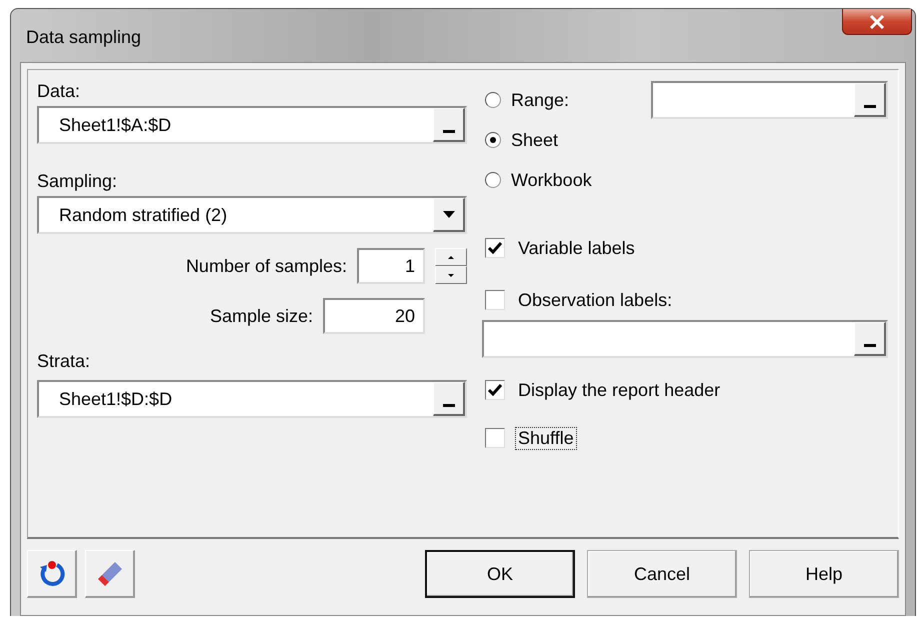  Describe the element at coordinates (662, 574) in the screenshot. I see `dialog-button: Cancel` at that location.